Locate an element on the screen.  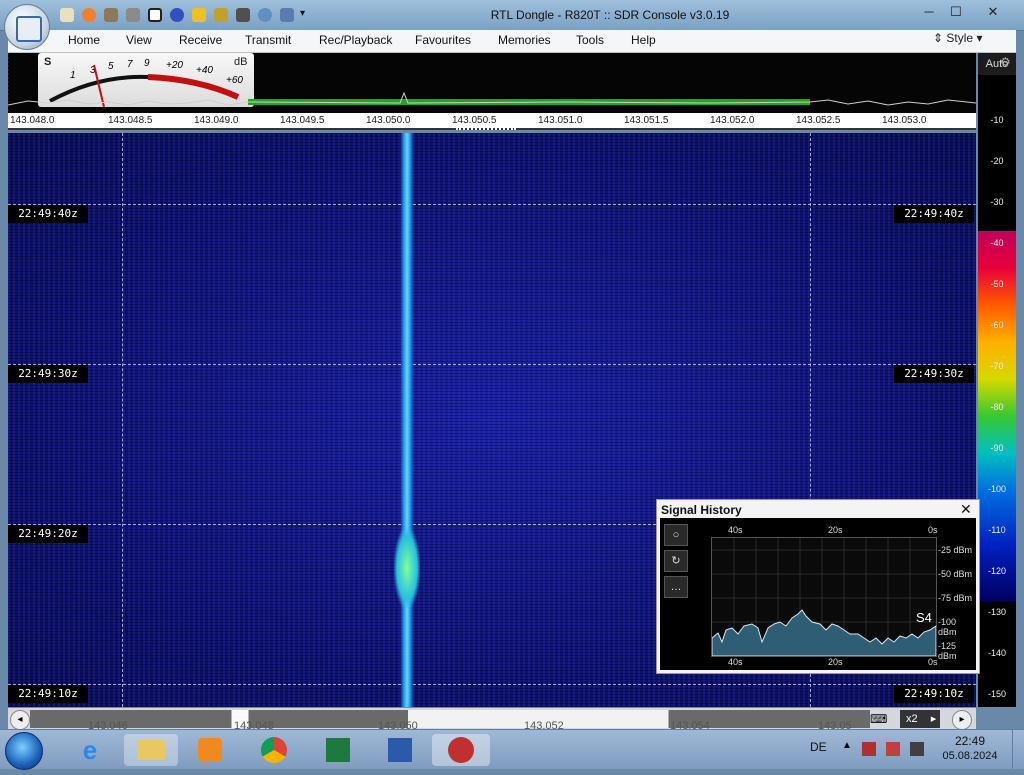
lock-icon is located at coordinates (221, 15).